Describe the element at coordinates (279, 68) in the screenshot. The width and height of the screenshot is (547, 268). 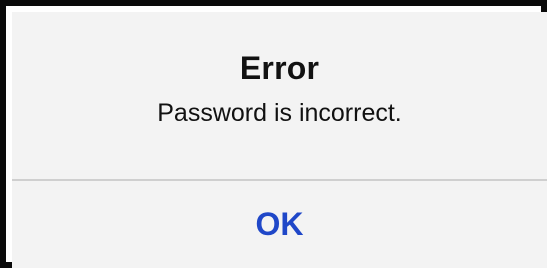
I see `alert-title: Error` at that location.